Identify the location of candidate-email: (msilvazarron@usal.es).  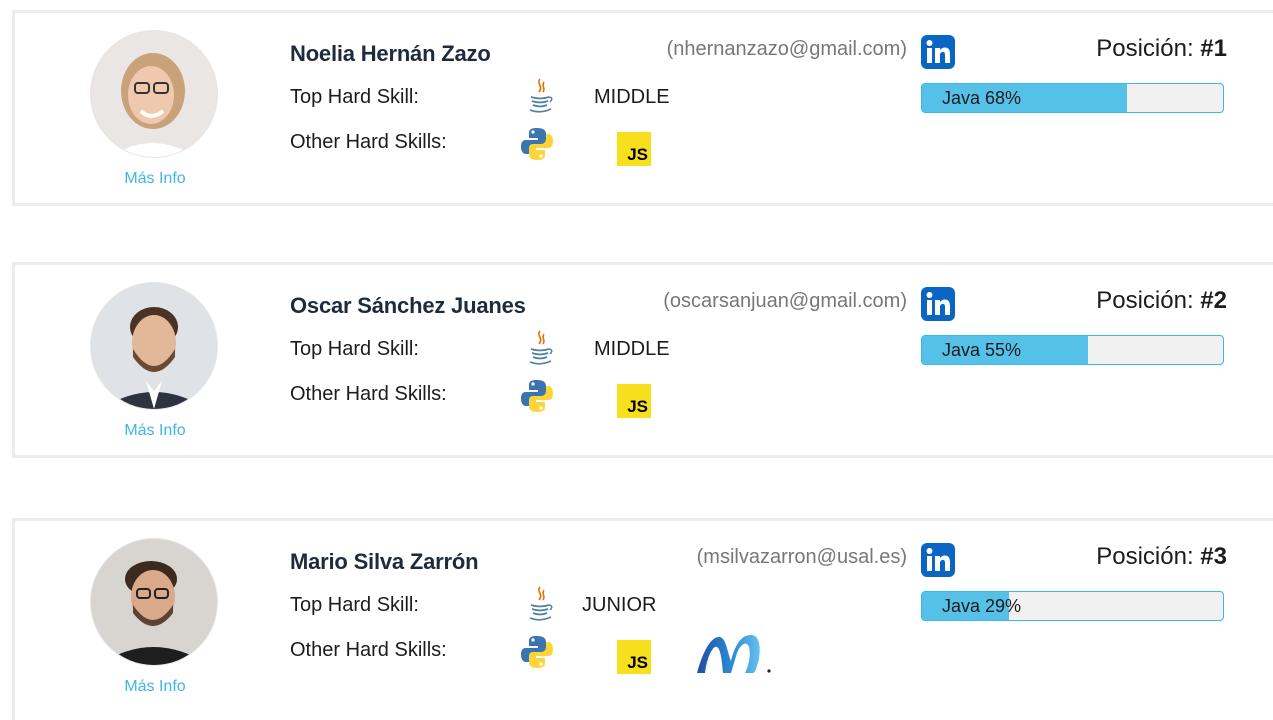
(801, 557).